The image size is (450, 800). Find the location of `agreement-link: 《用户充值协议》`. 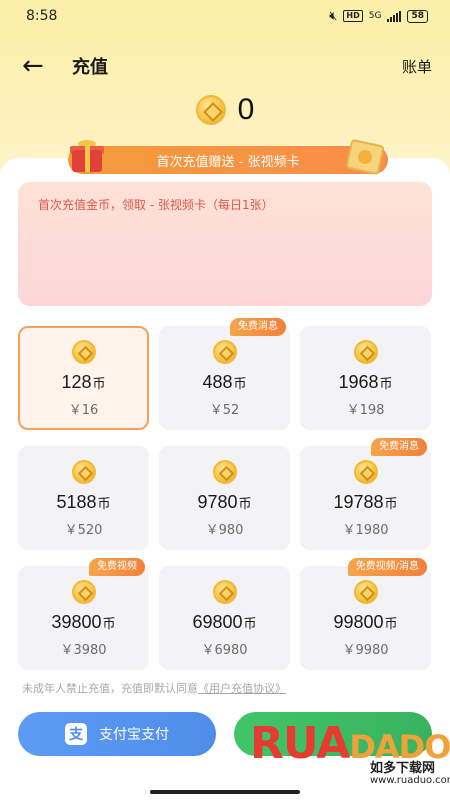

agreement-link: 《用户充值协议》 is located at coordinates (242, 688).